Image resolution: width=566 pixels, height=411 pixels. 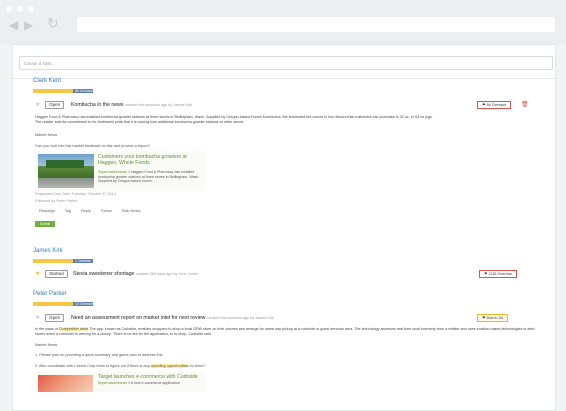 I want to click on overdue-bar: 10 Overdue, so click(x=63, y=304).